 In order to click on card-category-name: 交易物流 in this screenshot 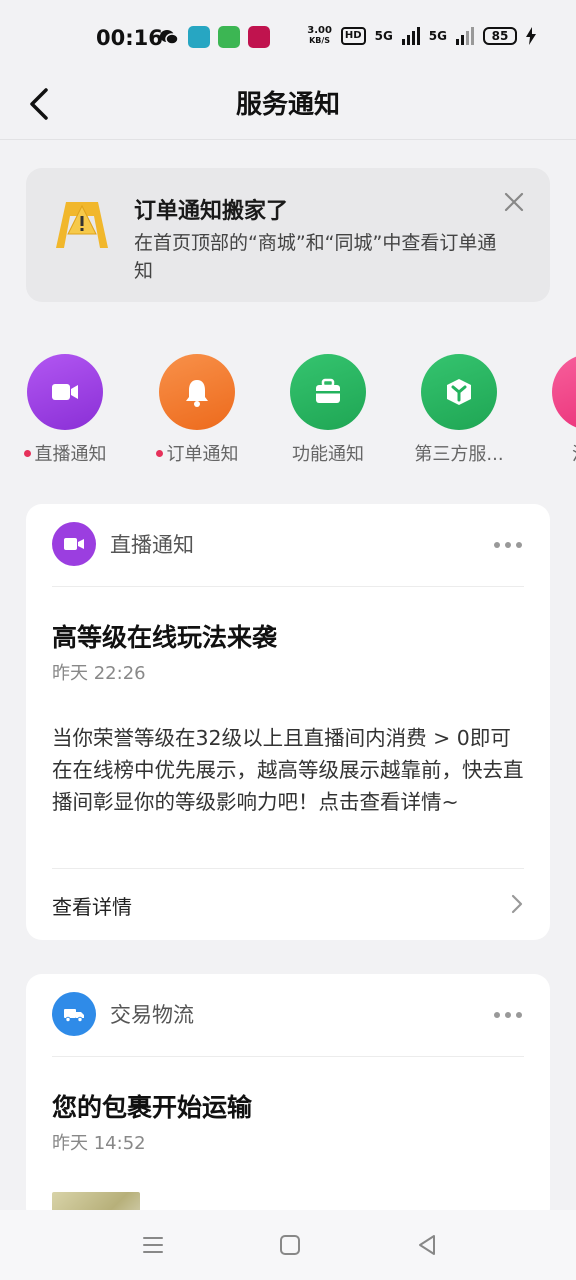, I will do `click(152, 1015)`.